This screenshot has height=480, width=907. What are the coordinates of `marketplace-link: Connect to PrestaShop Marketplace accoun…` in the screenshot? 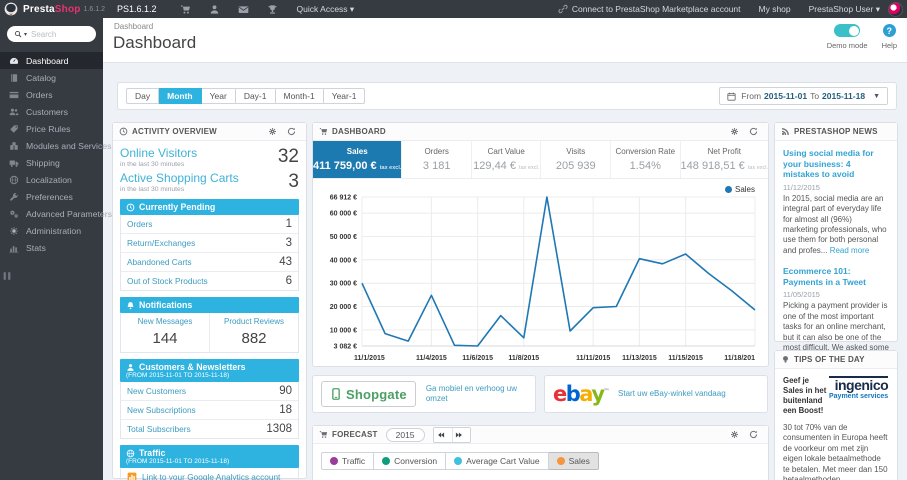 It's located at (649, 9).